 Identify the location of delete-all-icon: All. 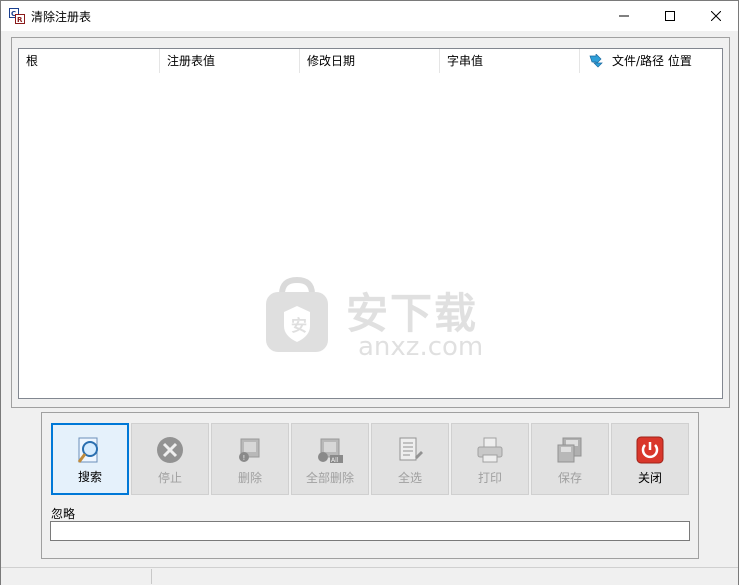
(330, 451).